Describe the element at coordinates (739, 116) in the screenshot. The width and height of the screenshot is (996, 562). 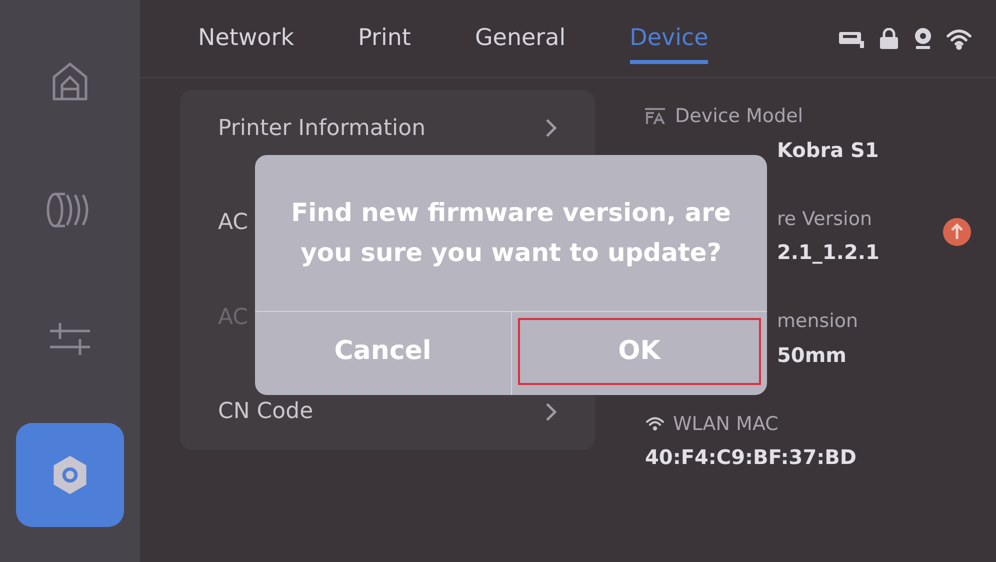
I see `info-label: Device Model` at that location.